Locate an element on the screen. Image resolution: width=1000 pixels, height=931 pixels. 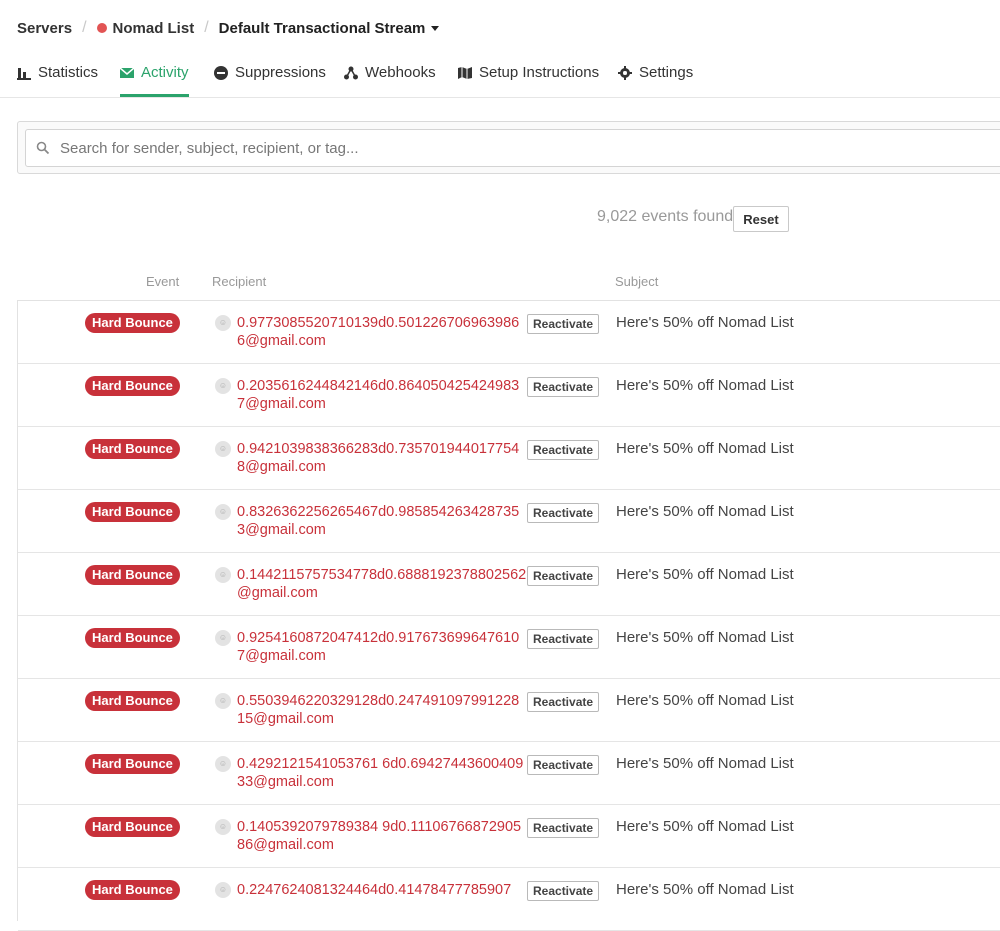
tab-label: Activity is located at coordinates (165, 72).